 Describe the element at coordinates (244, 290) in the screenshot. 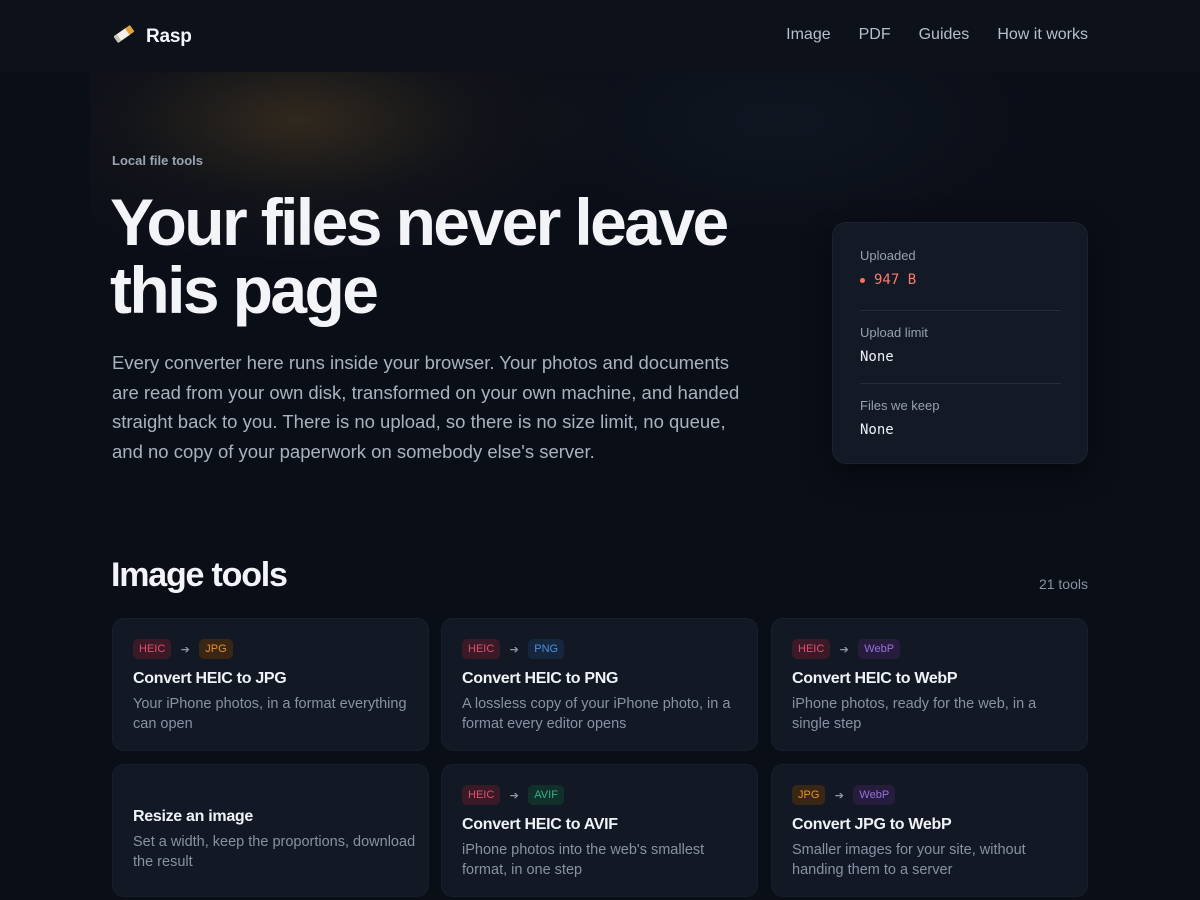

I see `hero-title-line-2: this page` at that location.